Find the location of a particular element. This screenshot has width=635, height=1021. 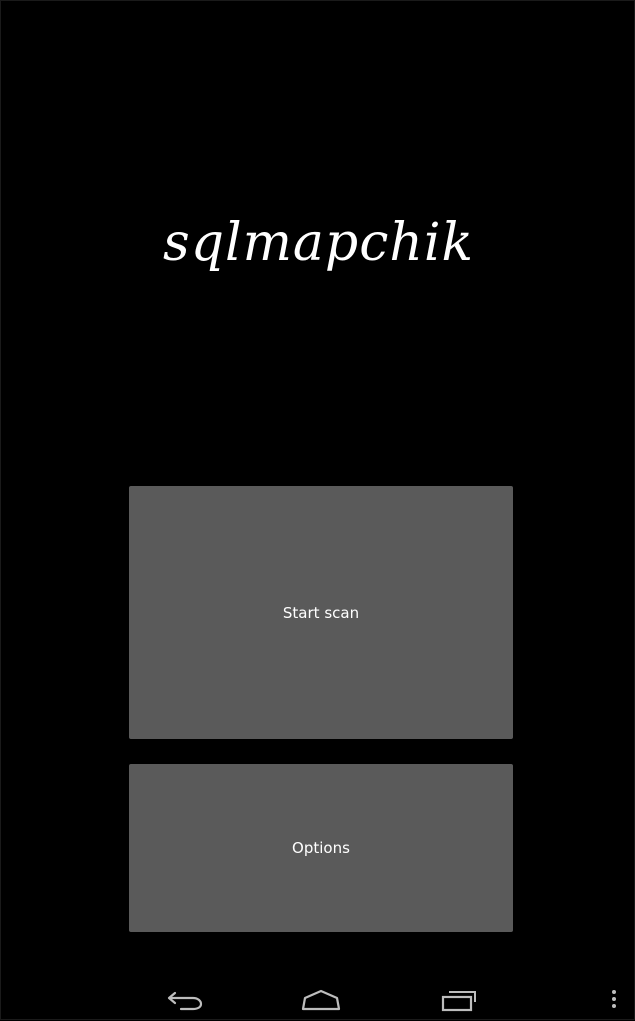

navigation-bar is located at coordinates (318, 996).